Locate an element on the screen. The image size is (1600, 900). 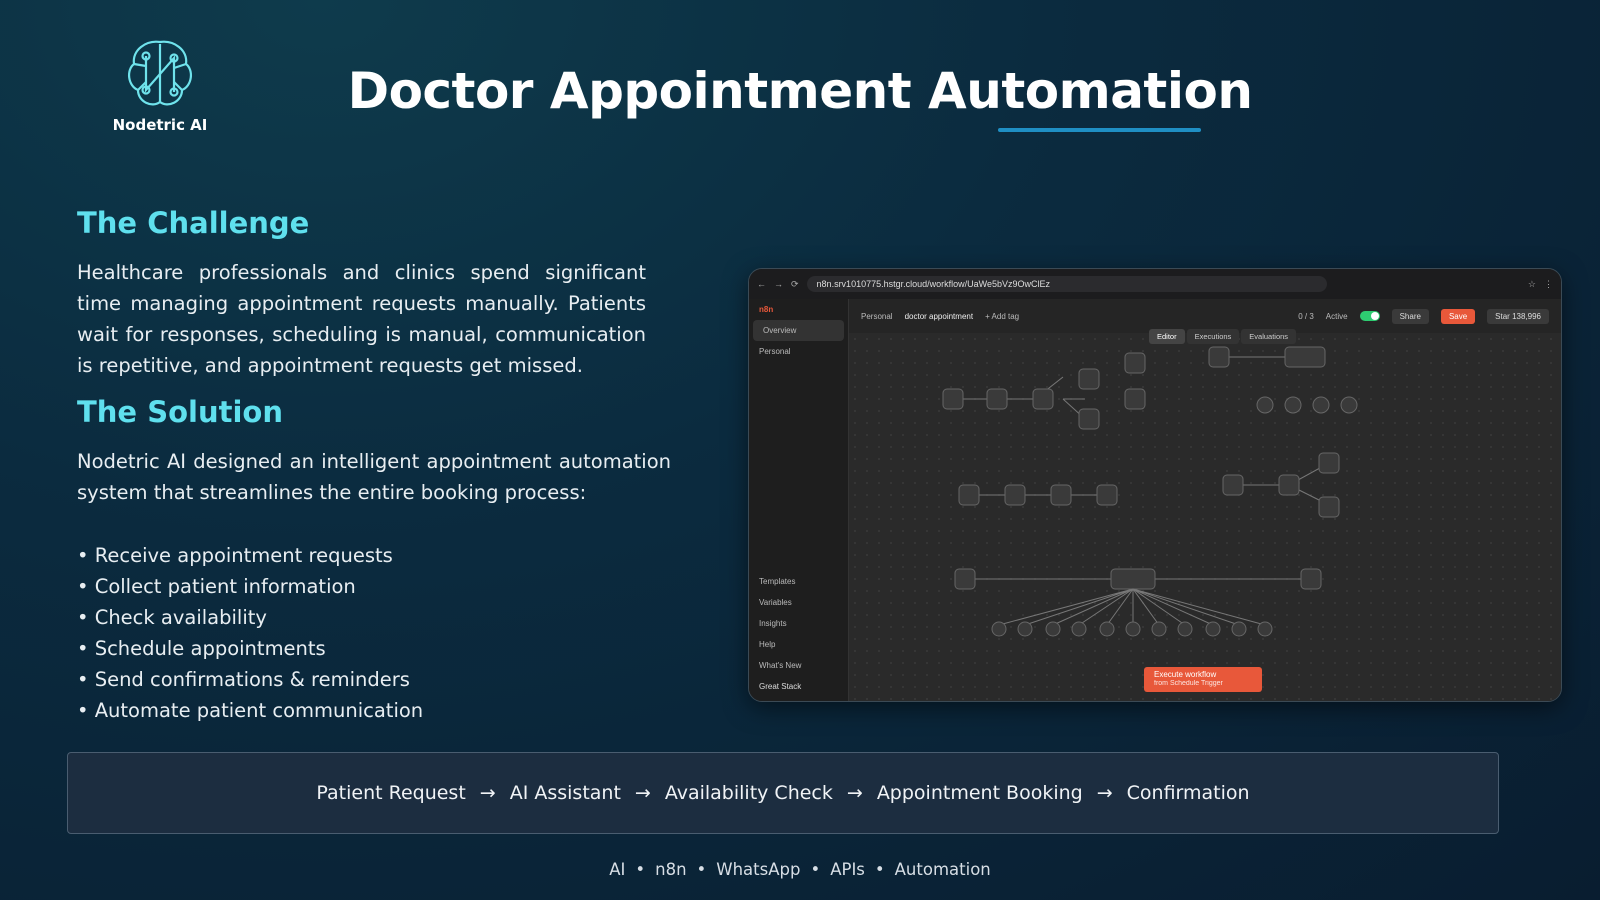
active-label: Active is located at coordinates (1336, 316).